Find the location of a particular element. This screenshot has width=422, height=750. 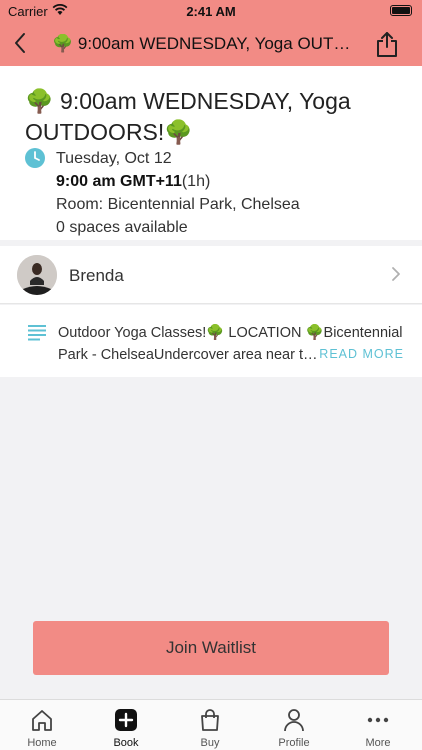

tab-home: Home is located at coordinates (42, 725).